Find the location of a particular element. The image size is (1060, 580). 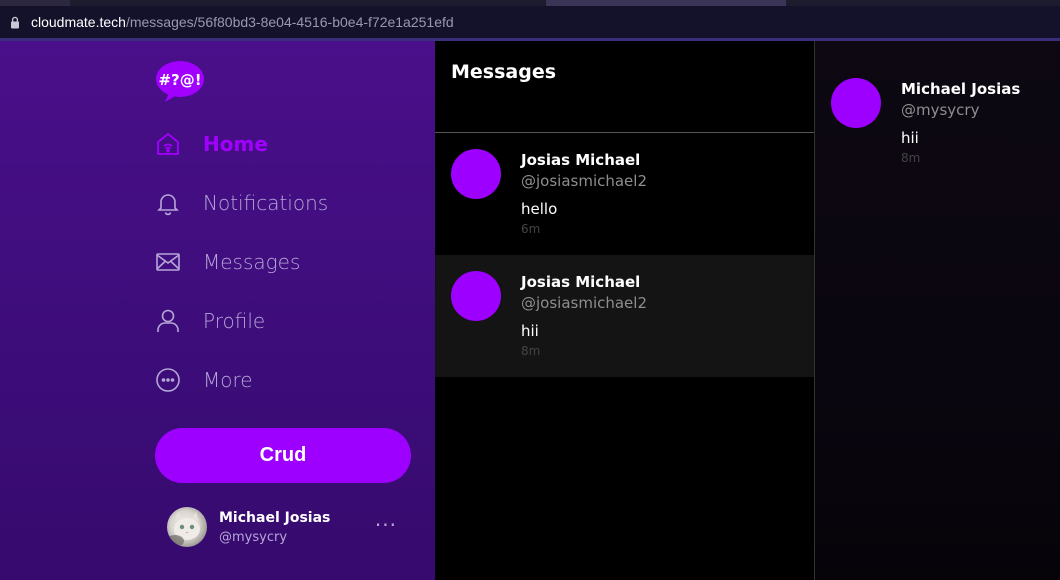

nav-messages: Messages is located at coordinates (285, 262).